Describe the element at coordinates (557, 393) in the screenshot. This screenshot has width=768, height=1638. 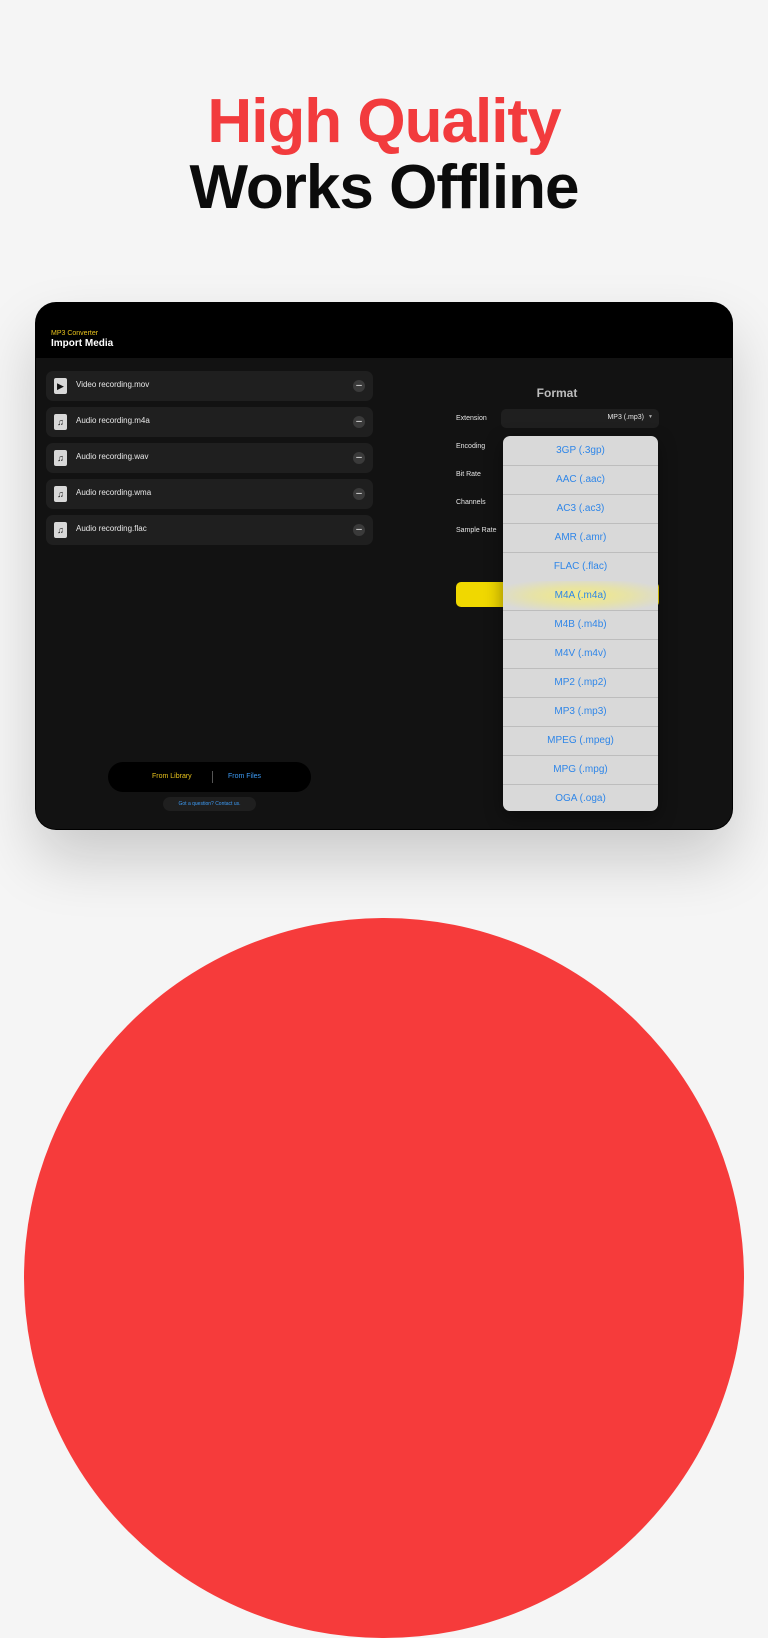
I see `format-title: Format` at that location.